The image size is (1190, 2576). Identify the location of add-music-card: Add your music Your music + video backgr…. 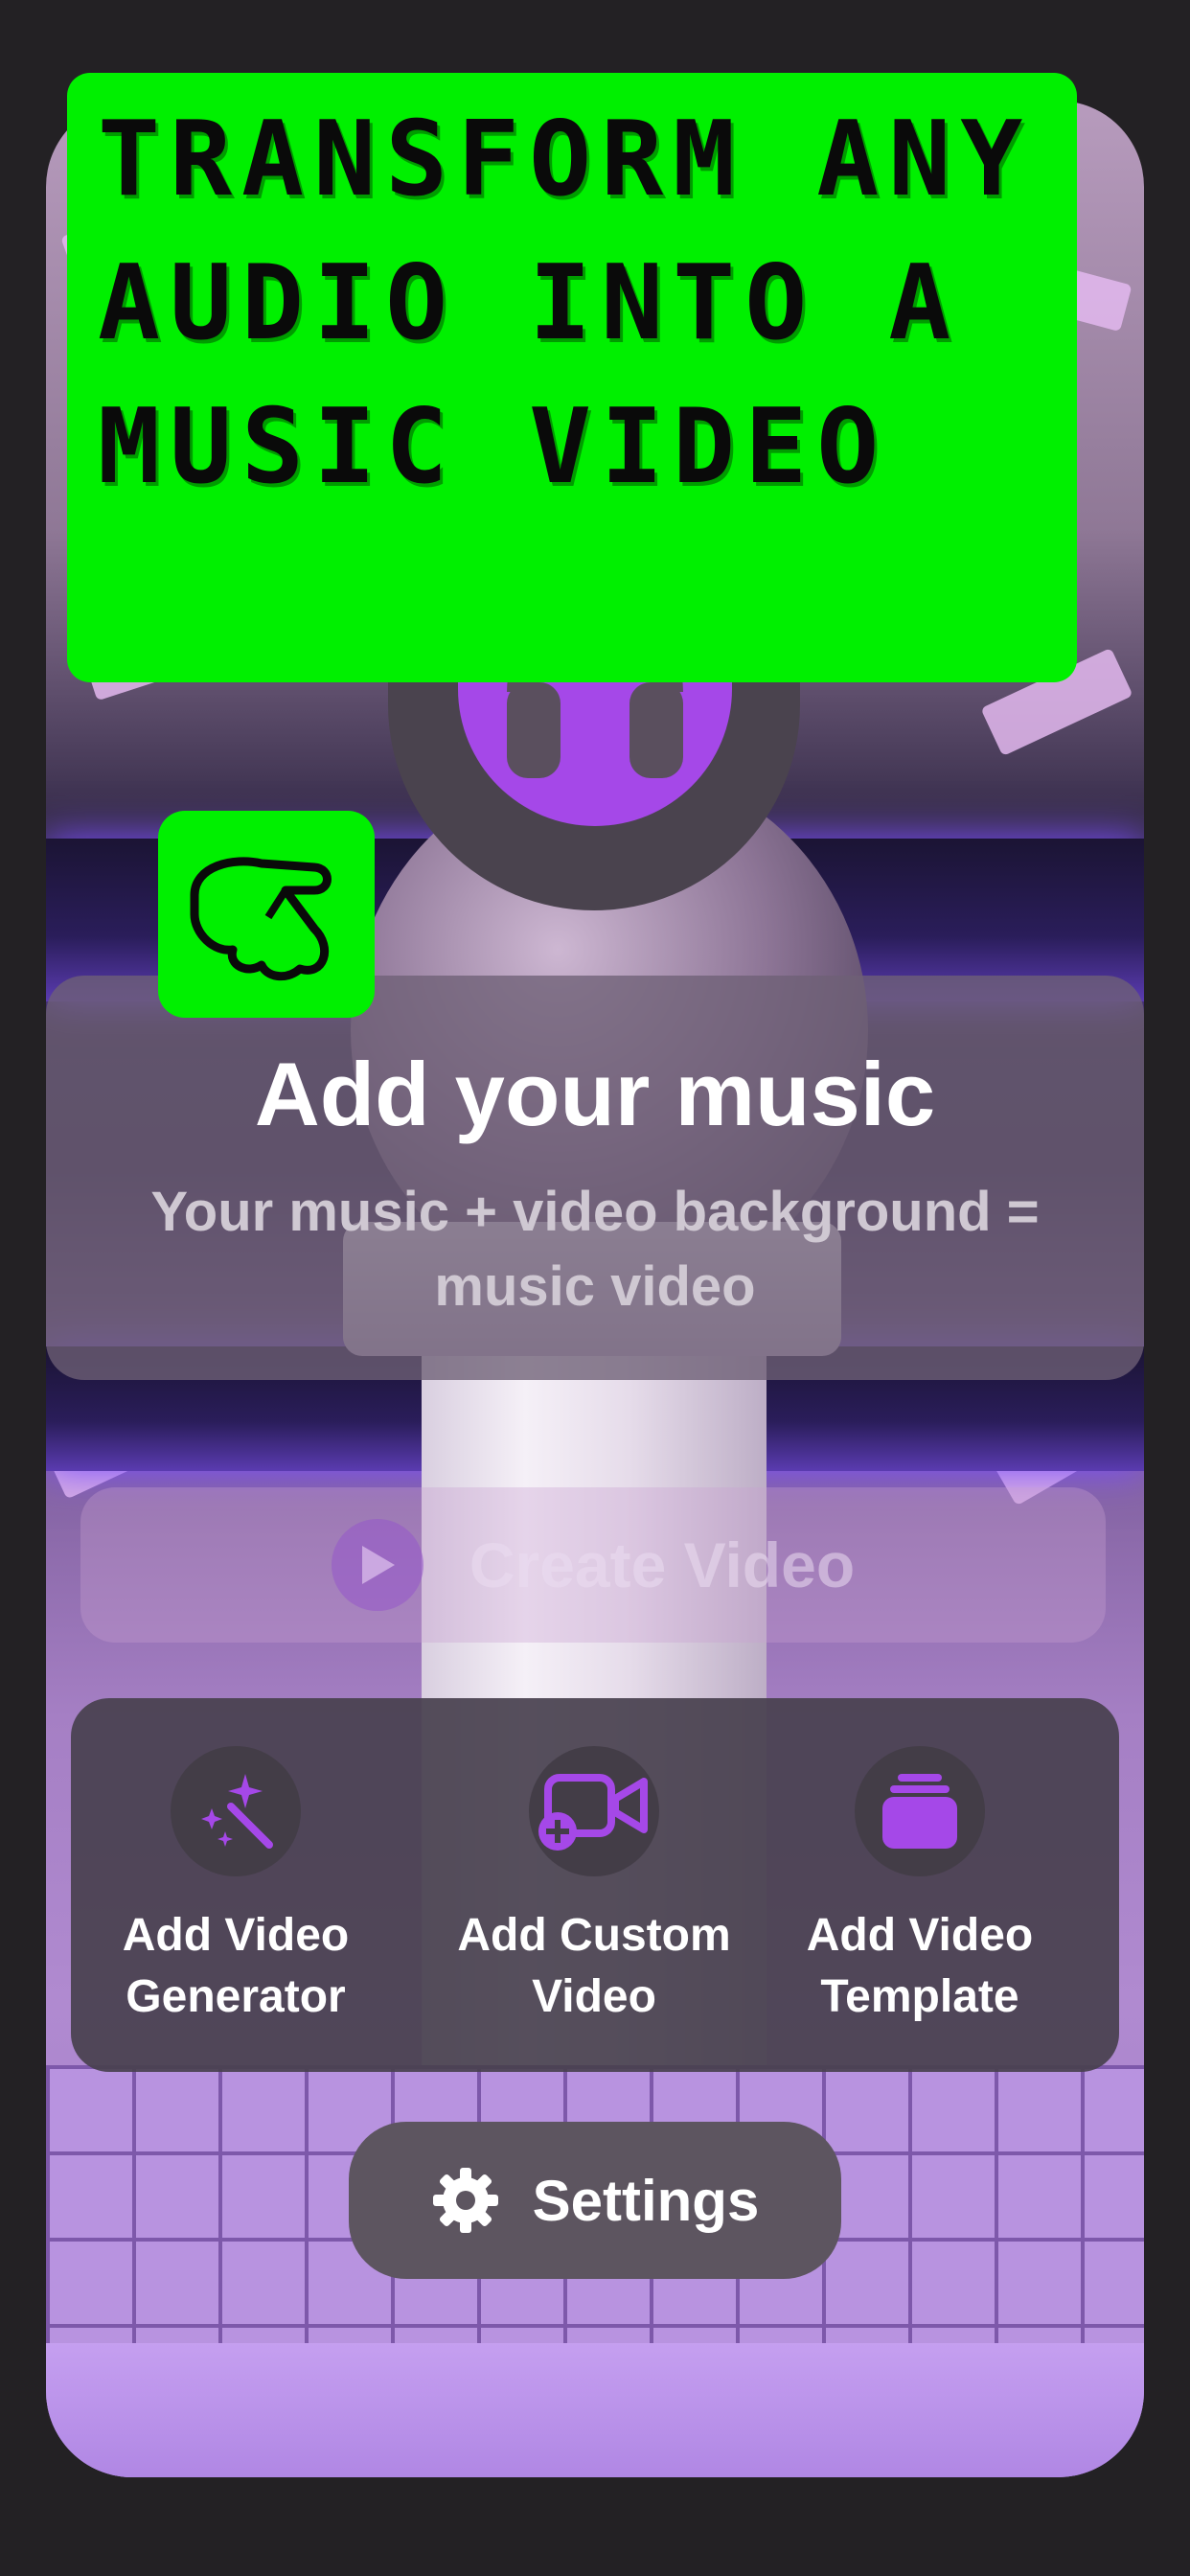
(595, 1178).